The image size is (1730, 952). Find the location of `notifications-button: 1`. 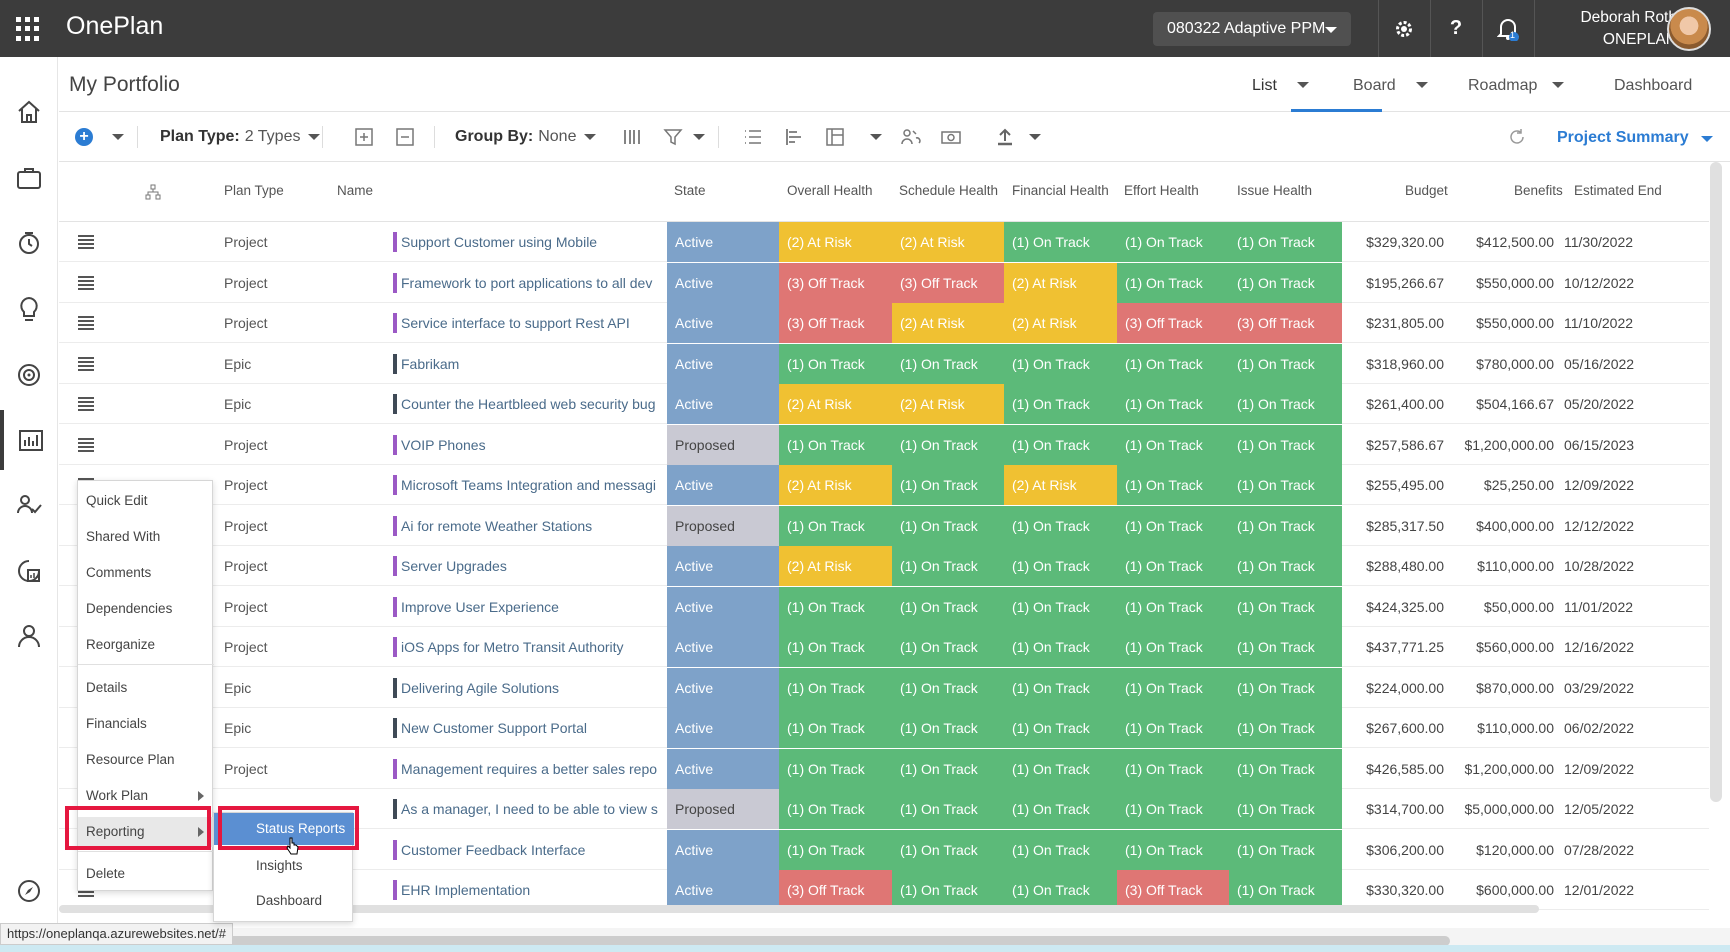

notifications-button: 1 is located at coordinates (1508, 28).